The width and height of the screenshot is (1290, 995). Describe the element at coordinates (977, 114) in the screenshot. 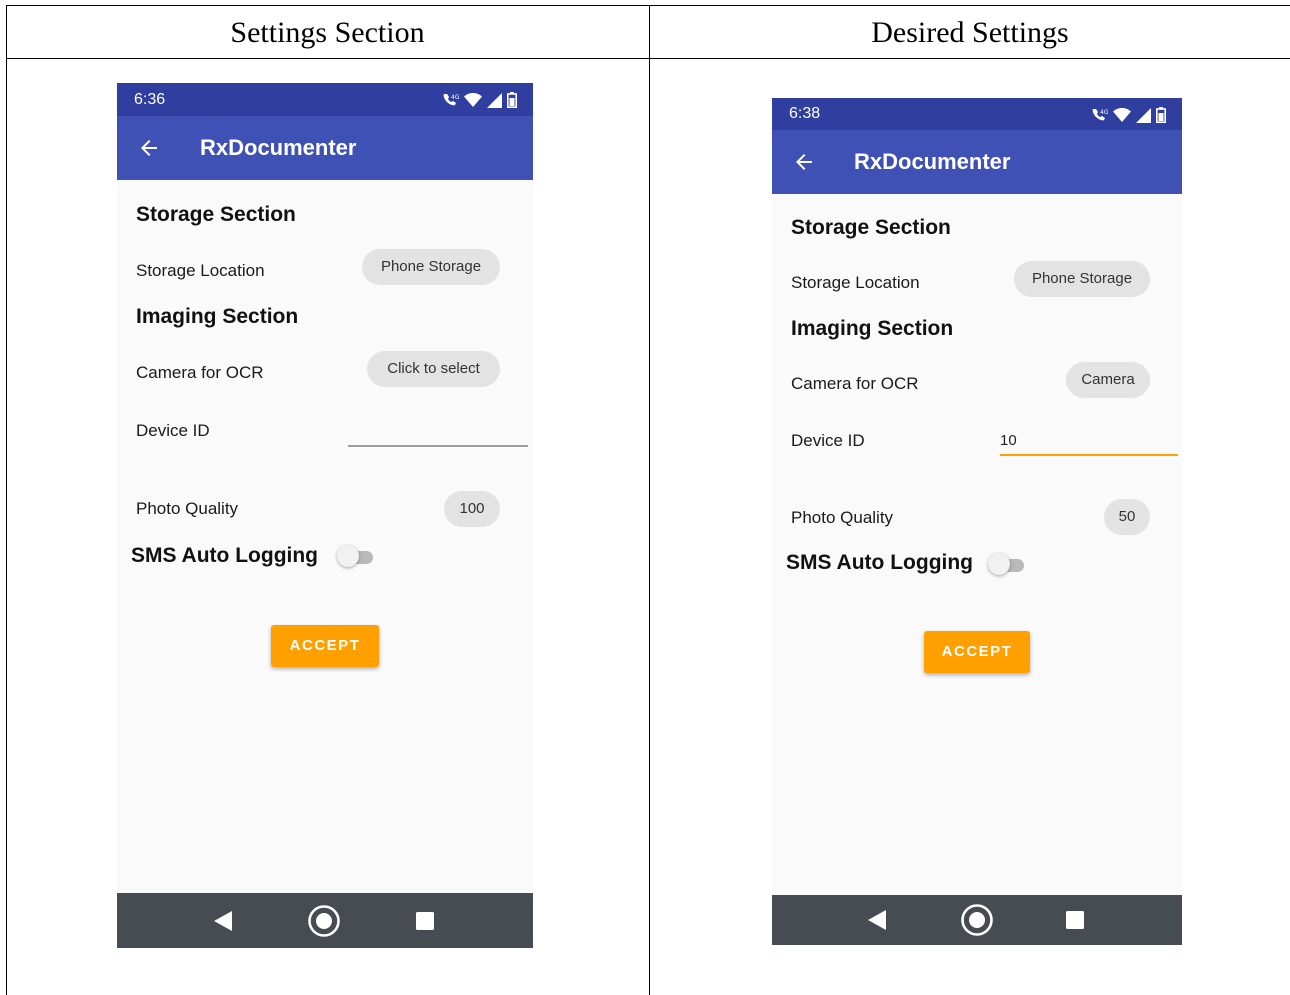

I see `status-bar: 6:38 4G` at that location.